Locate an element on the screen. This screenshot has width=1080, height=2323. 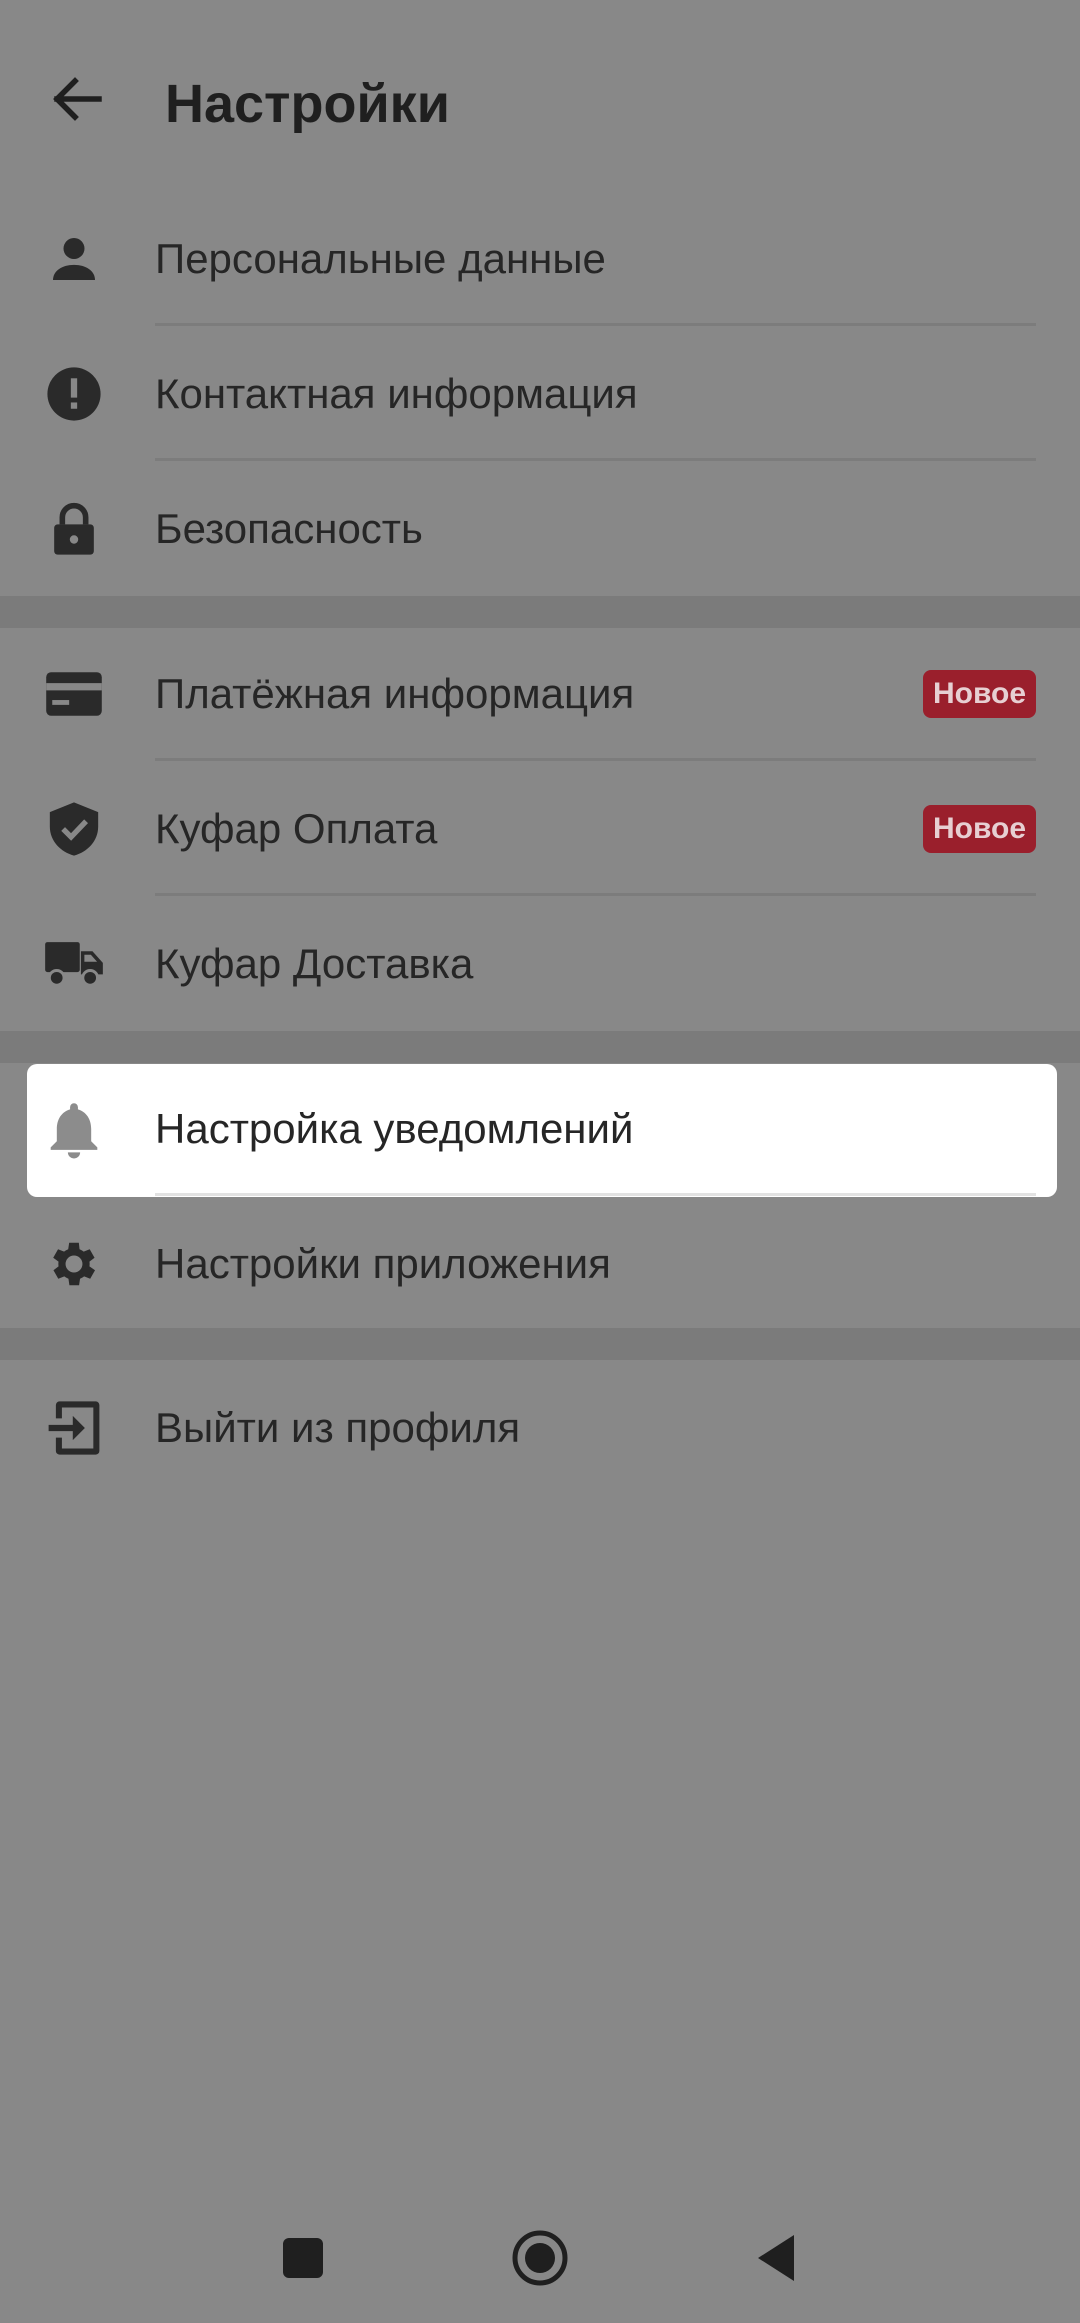
arrow-left-icon is located at coordinates (77, 99).